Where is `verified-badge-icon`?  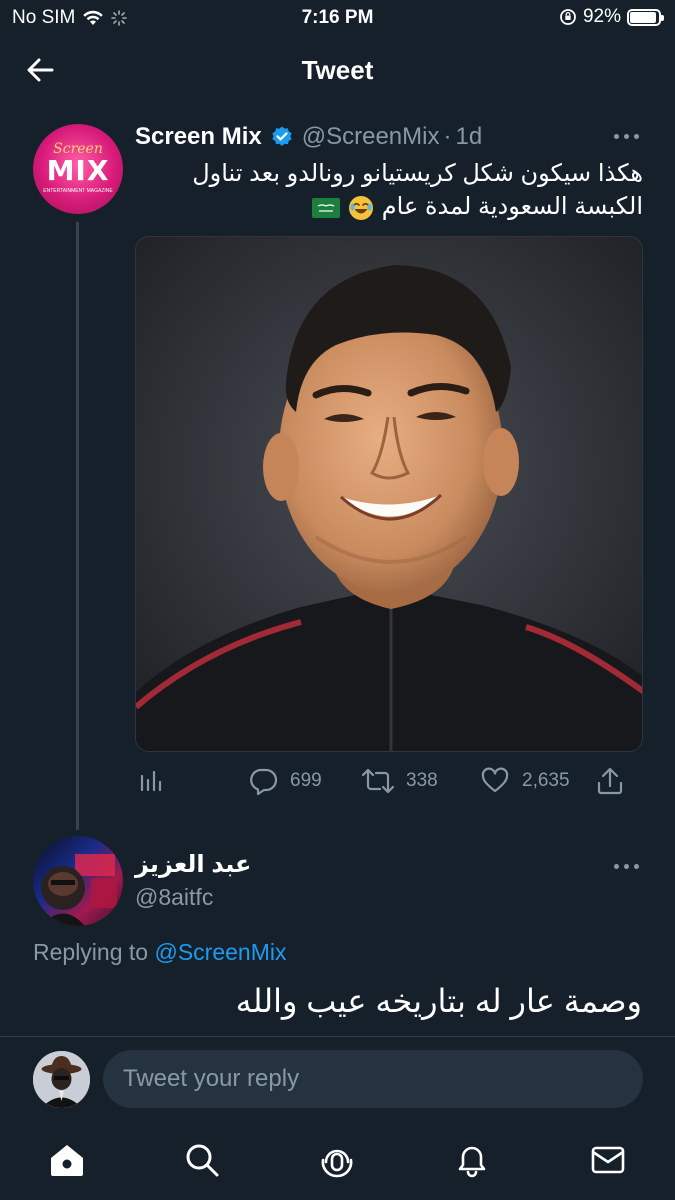 verified-badge-icon is located at coordinates (282, 136).